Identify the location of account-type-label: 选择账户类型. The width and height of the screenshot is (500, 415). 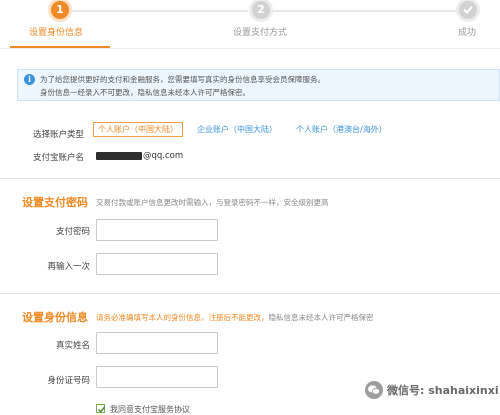
(59, 135).